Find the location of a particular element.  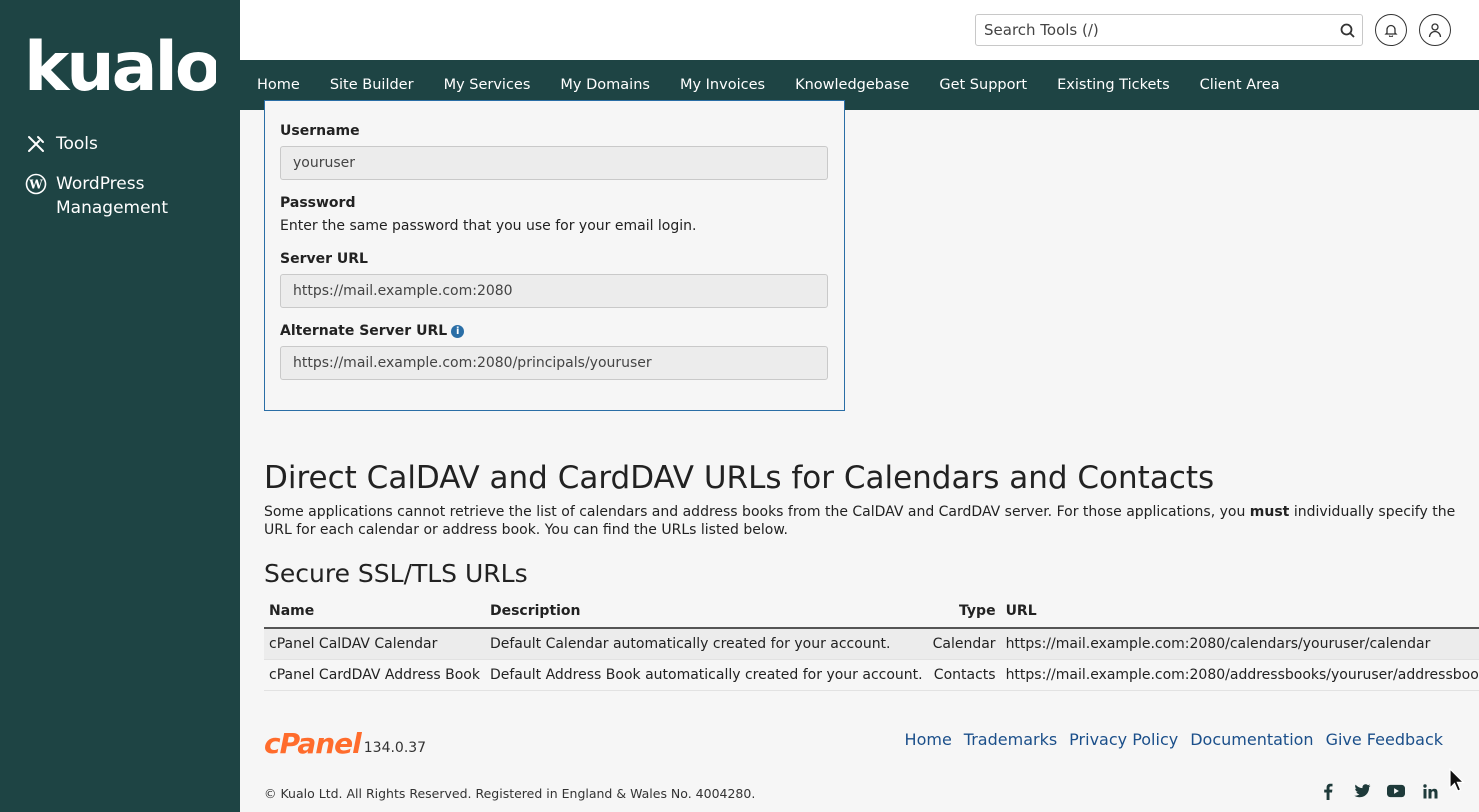

nav-site-builder: Site Builder is located at coordinates (372, 85).